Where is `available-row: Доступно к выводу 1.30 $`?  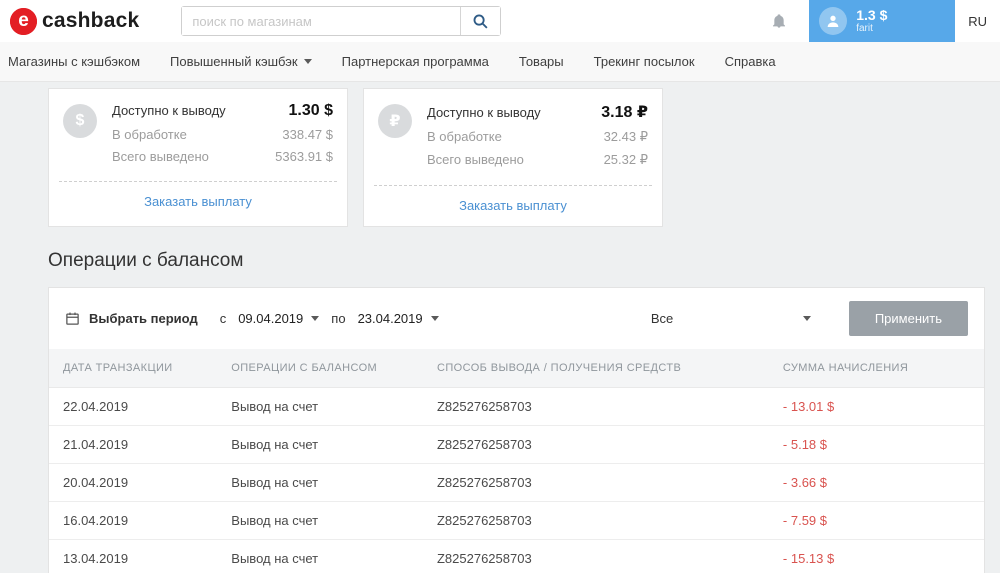 available-row: Доступно к выводу 1.30 $ is located at coordinates (222, 111).